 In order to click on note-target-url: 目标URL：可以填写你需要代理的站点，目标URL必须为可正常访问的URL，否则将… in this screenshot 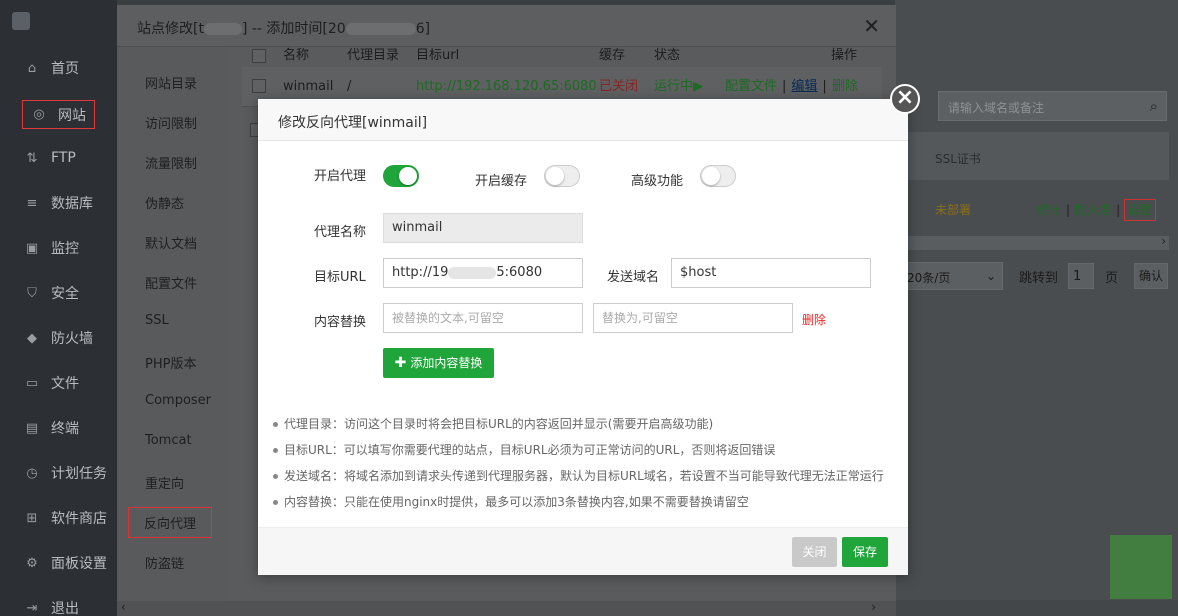, I will do `click(582, 454)`.